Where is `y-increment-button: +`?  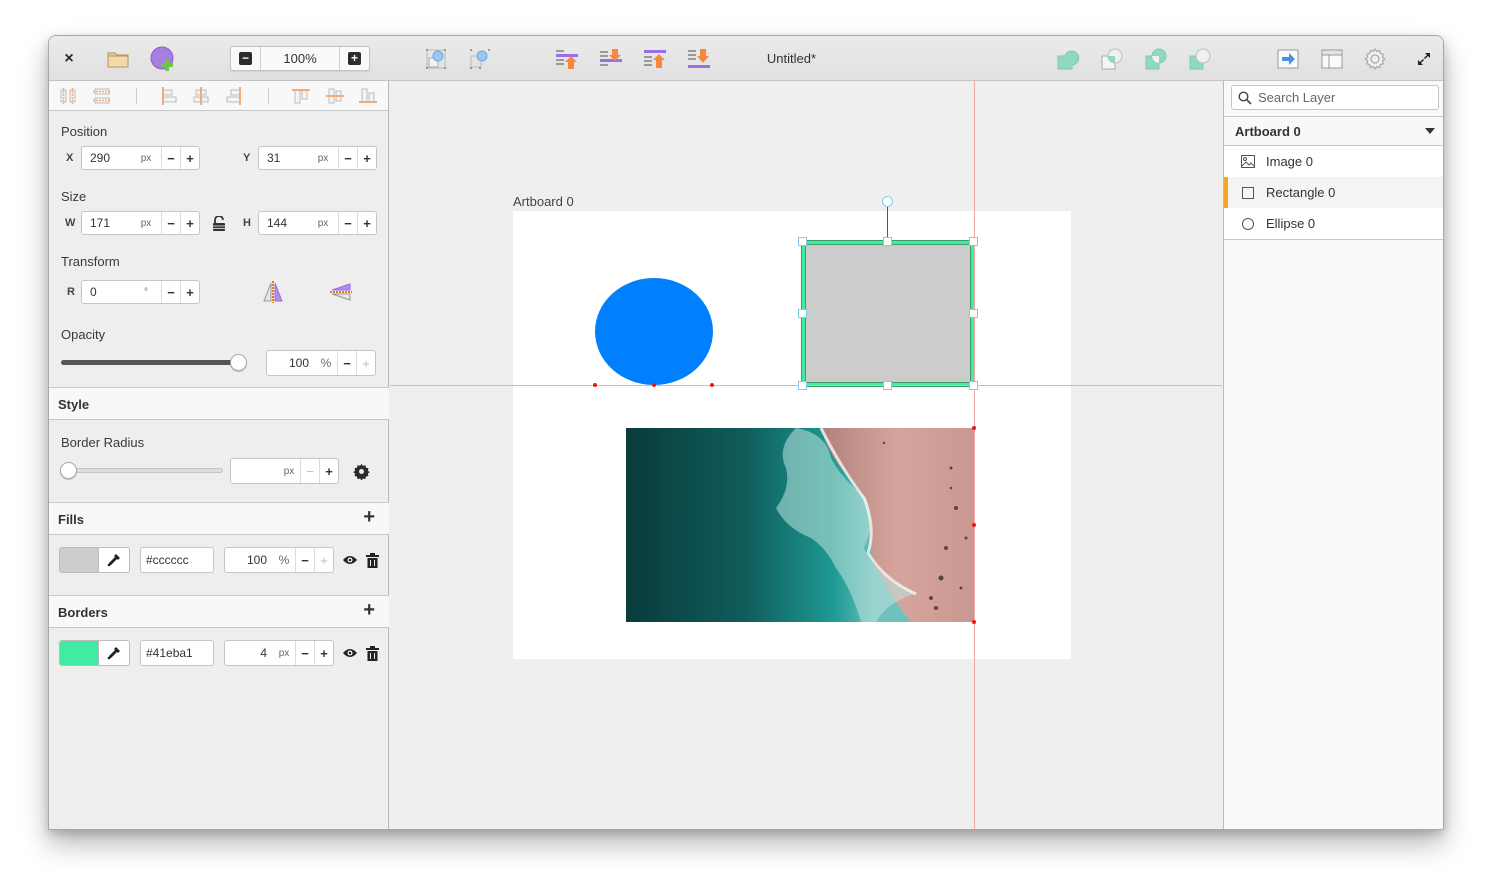 y-increment-button: + is located at coordinates (366, 158).